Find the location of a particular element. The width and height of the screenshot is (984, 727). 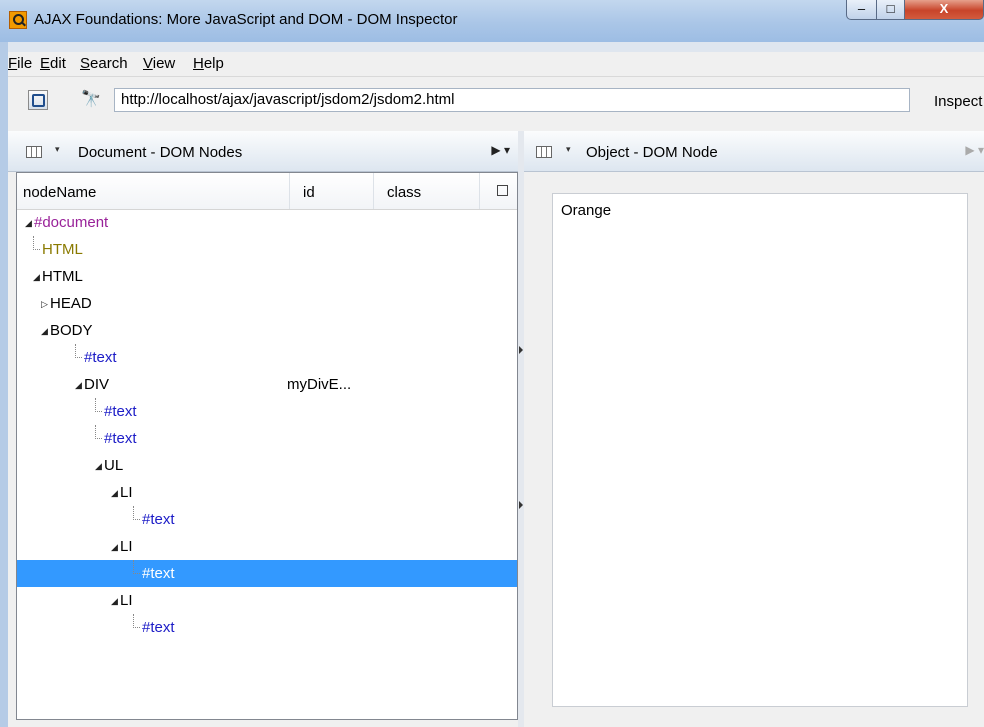

tree-node: ◢ #document is located at coordinates (66, 222).